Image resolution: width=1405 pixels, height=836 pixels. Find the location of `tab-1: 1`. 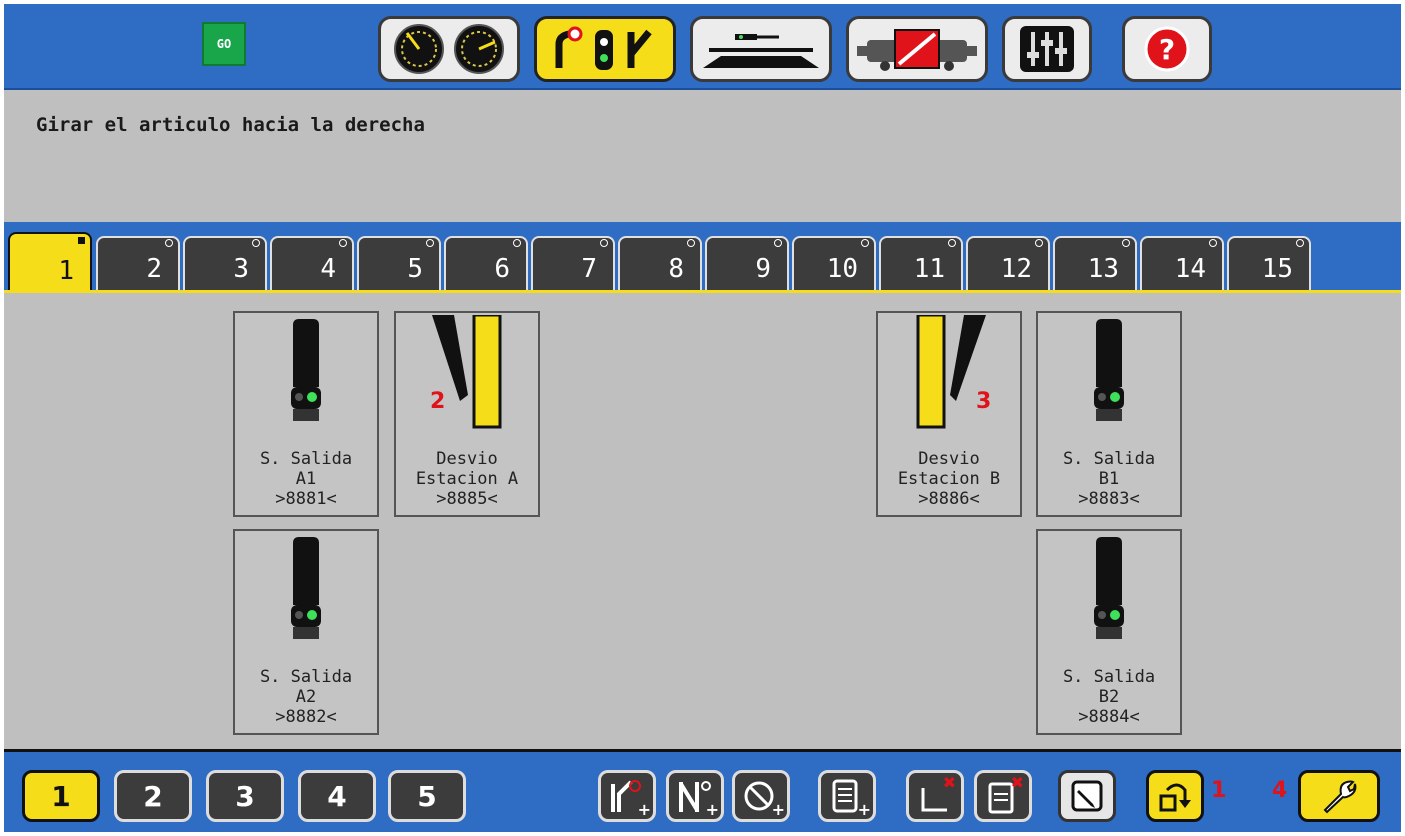

tab-1: 1 is located at coordinates (50, 262).